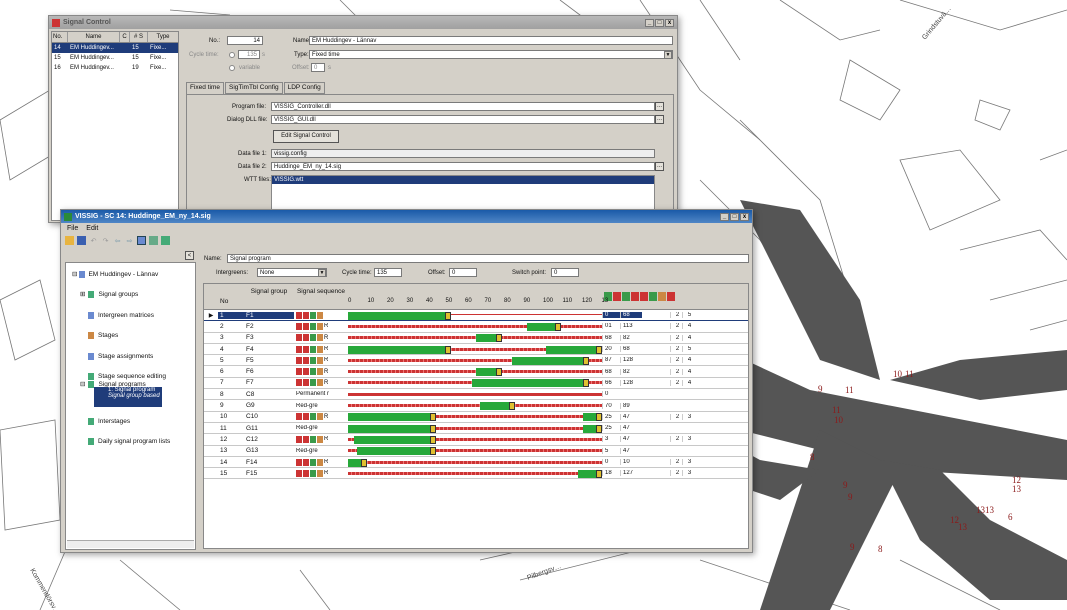 This screenshot has width=1067, height=610. Describe the element at coordinates (669, 22) in the screenshot. I see `close-button: x` at that location.